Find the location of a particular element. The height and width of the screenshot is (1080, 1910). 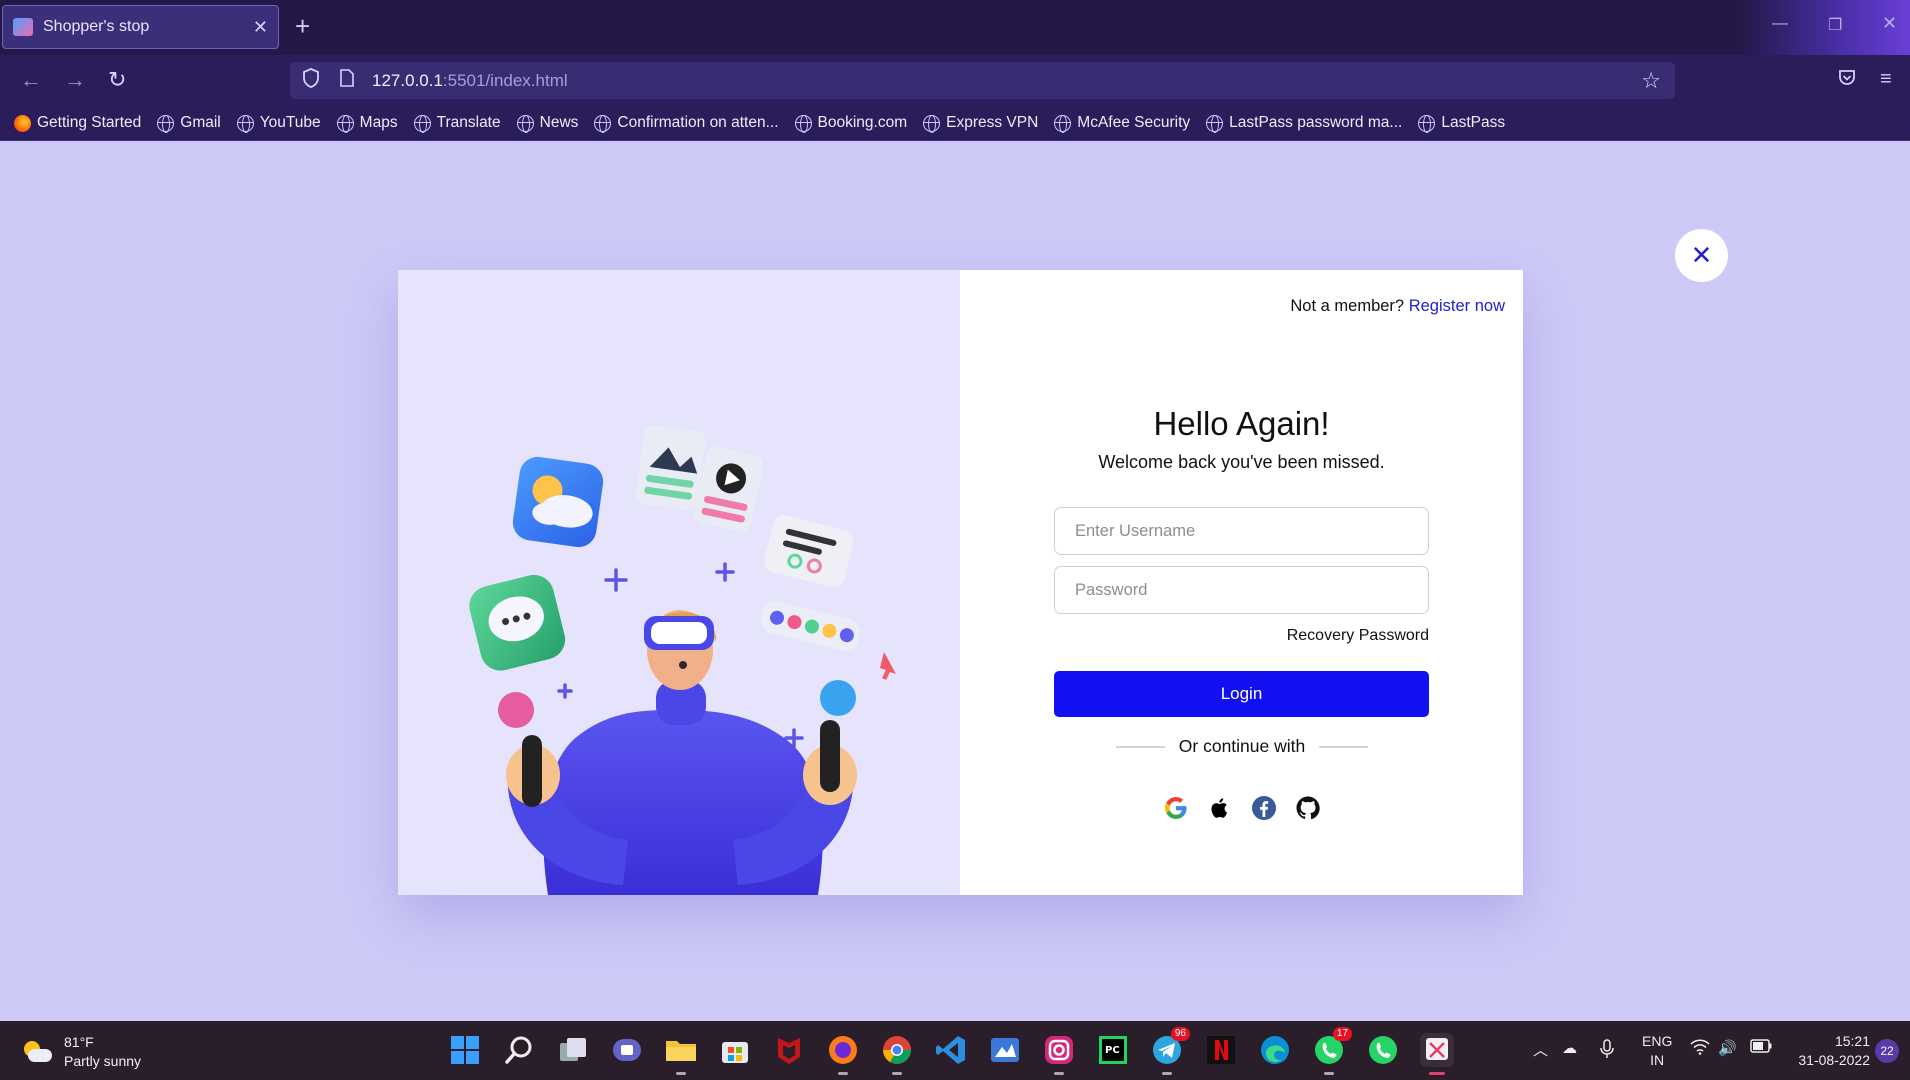

mcafee-icon is located at coordinates (789, 1050).